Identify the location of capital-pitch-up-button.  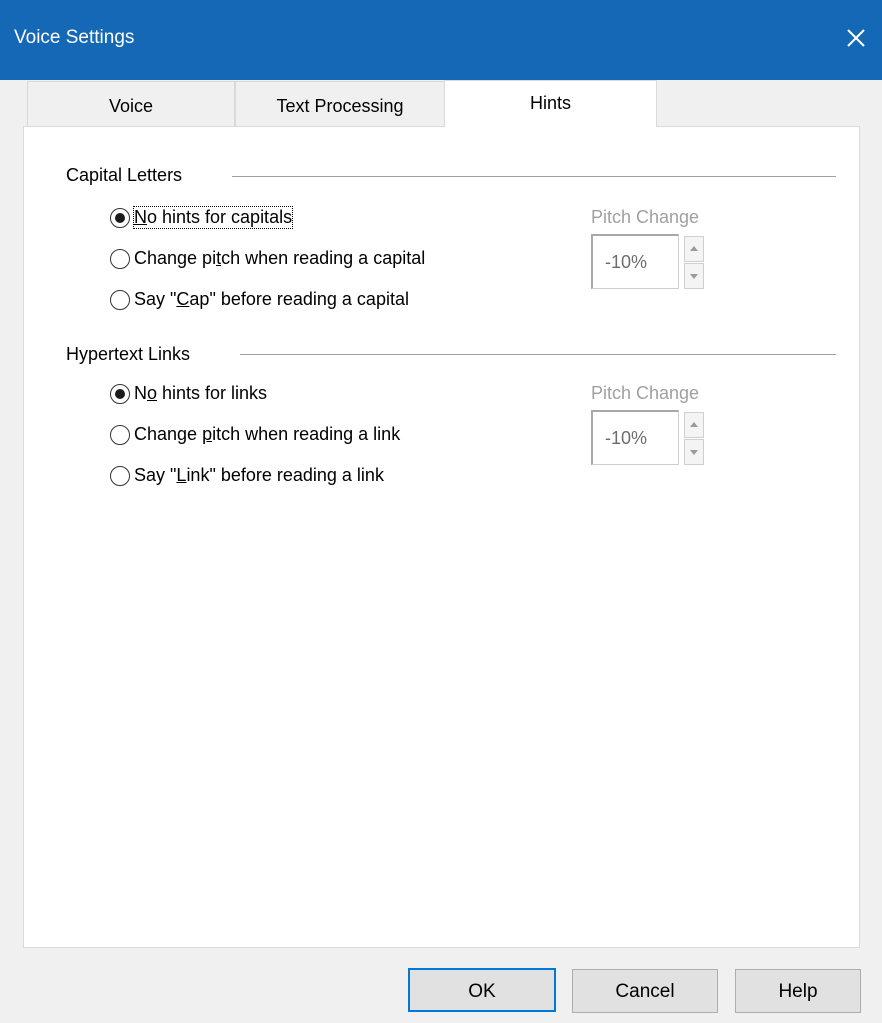
(694, 249).